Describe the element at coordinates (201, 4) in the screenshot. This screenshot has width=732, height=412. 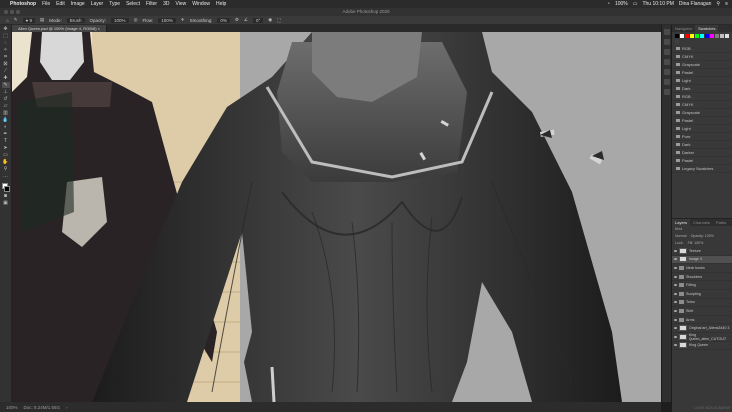
I see `menu-window: Window` at that location.